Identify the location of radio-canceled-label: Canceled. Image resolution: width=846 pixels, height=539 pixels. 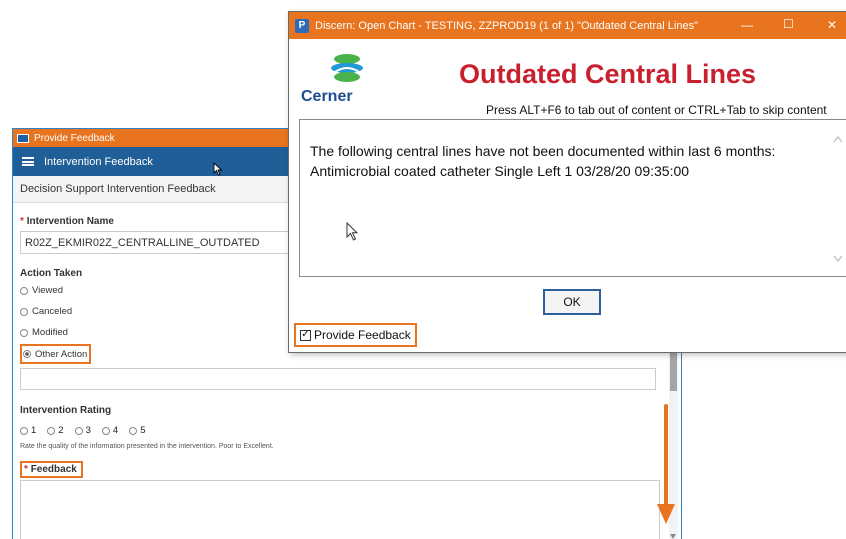
(52, 311).